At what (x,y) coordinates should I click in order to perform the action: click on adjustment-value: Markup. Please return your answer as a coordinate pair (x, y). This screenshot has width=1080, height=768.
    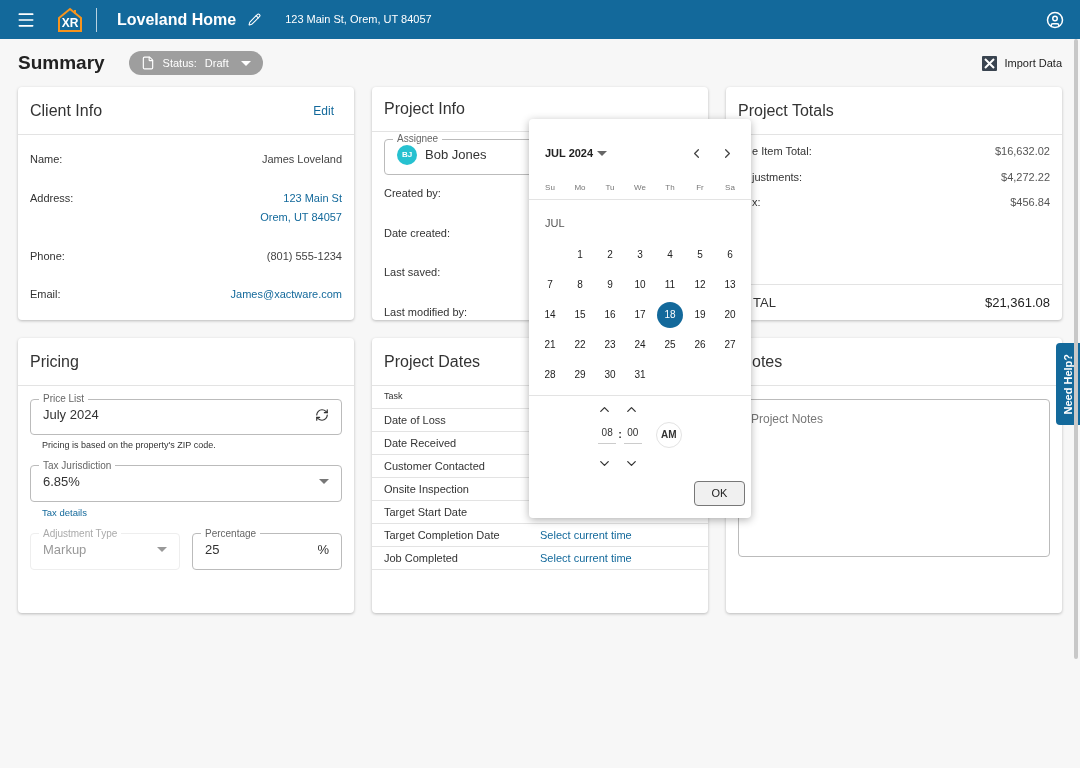
    Looking at the image, I should click on (65, 550).